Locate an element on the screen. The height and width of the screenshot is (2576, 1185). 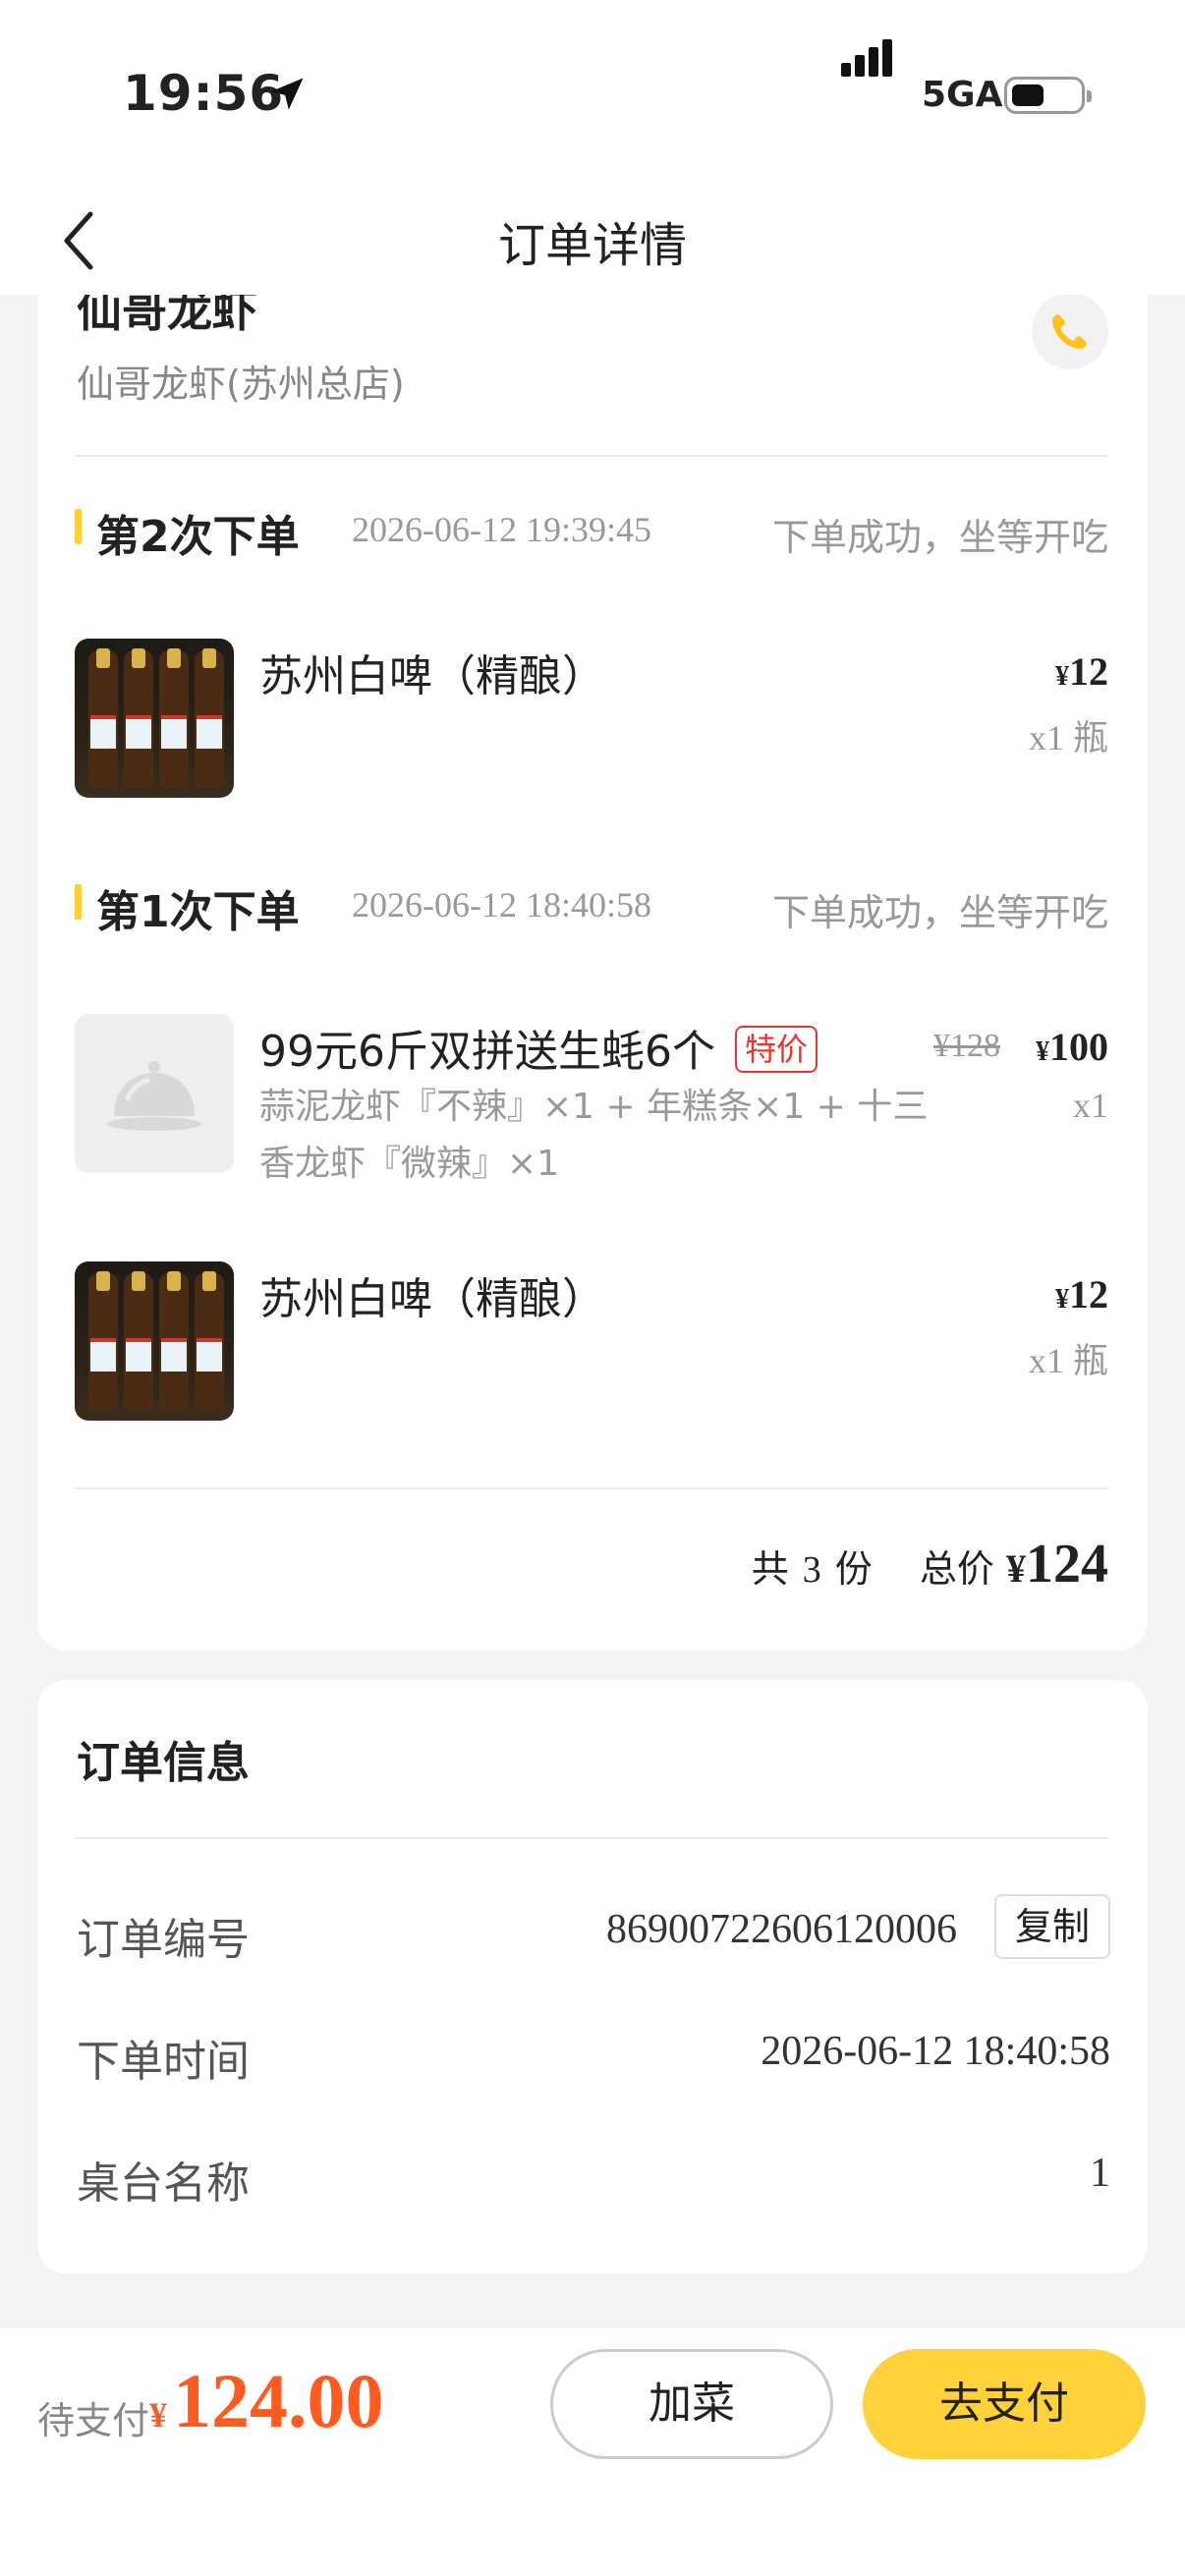
bottom-action-bar: 待支付 ¥ 124.00 加菜 去支付 is located at coordinates (592, 2451).